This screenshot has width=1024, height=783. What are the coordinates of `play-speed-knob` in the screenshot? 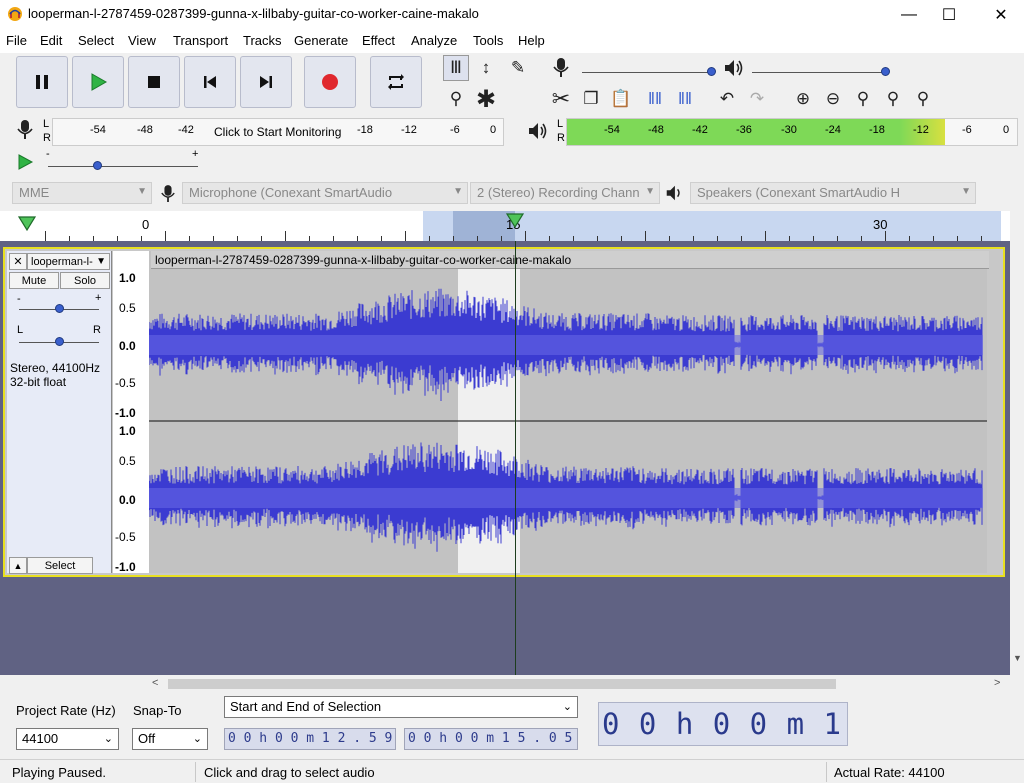 It's located at (97, 165).